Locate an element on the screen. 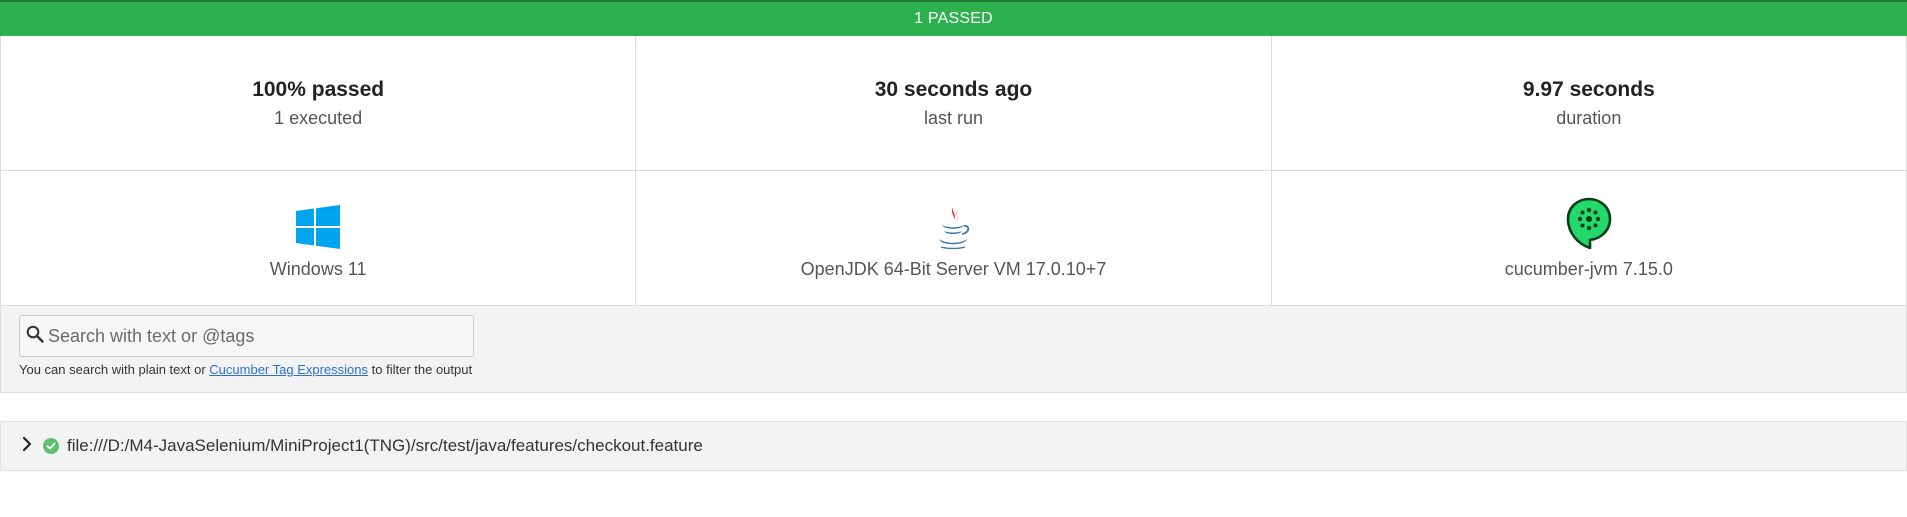 Image resolution: width=1907 pixels, height=517 pixels. env-runtime: OpenJDK 64-Bit Server VM 17.0.10+7 is located at coordinates (954, 238).